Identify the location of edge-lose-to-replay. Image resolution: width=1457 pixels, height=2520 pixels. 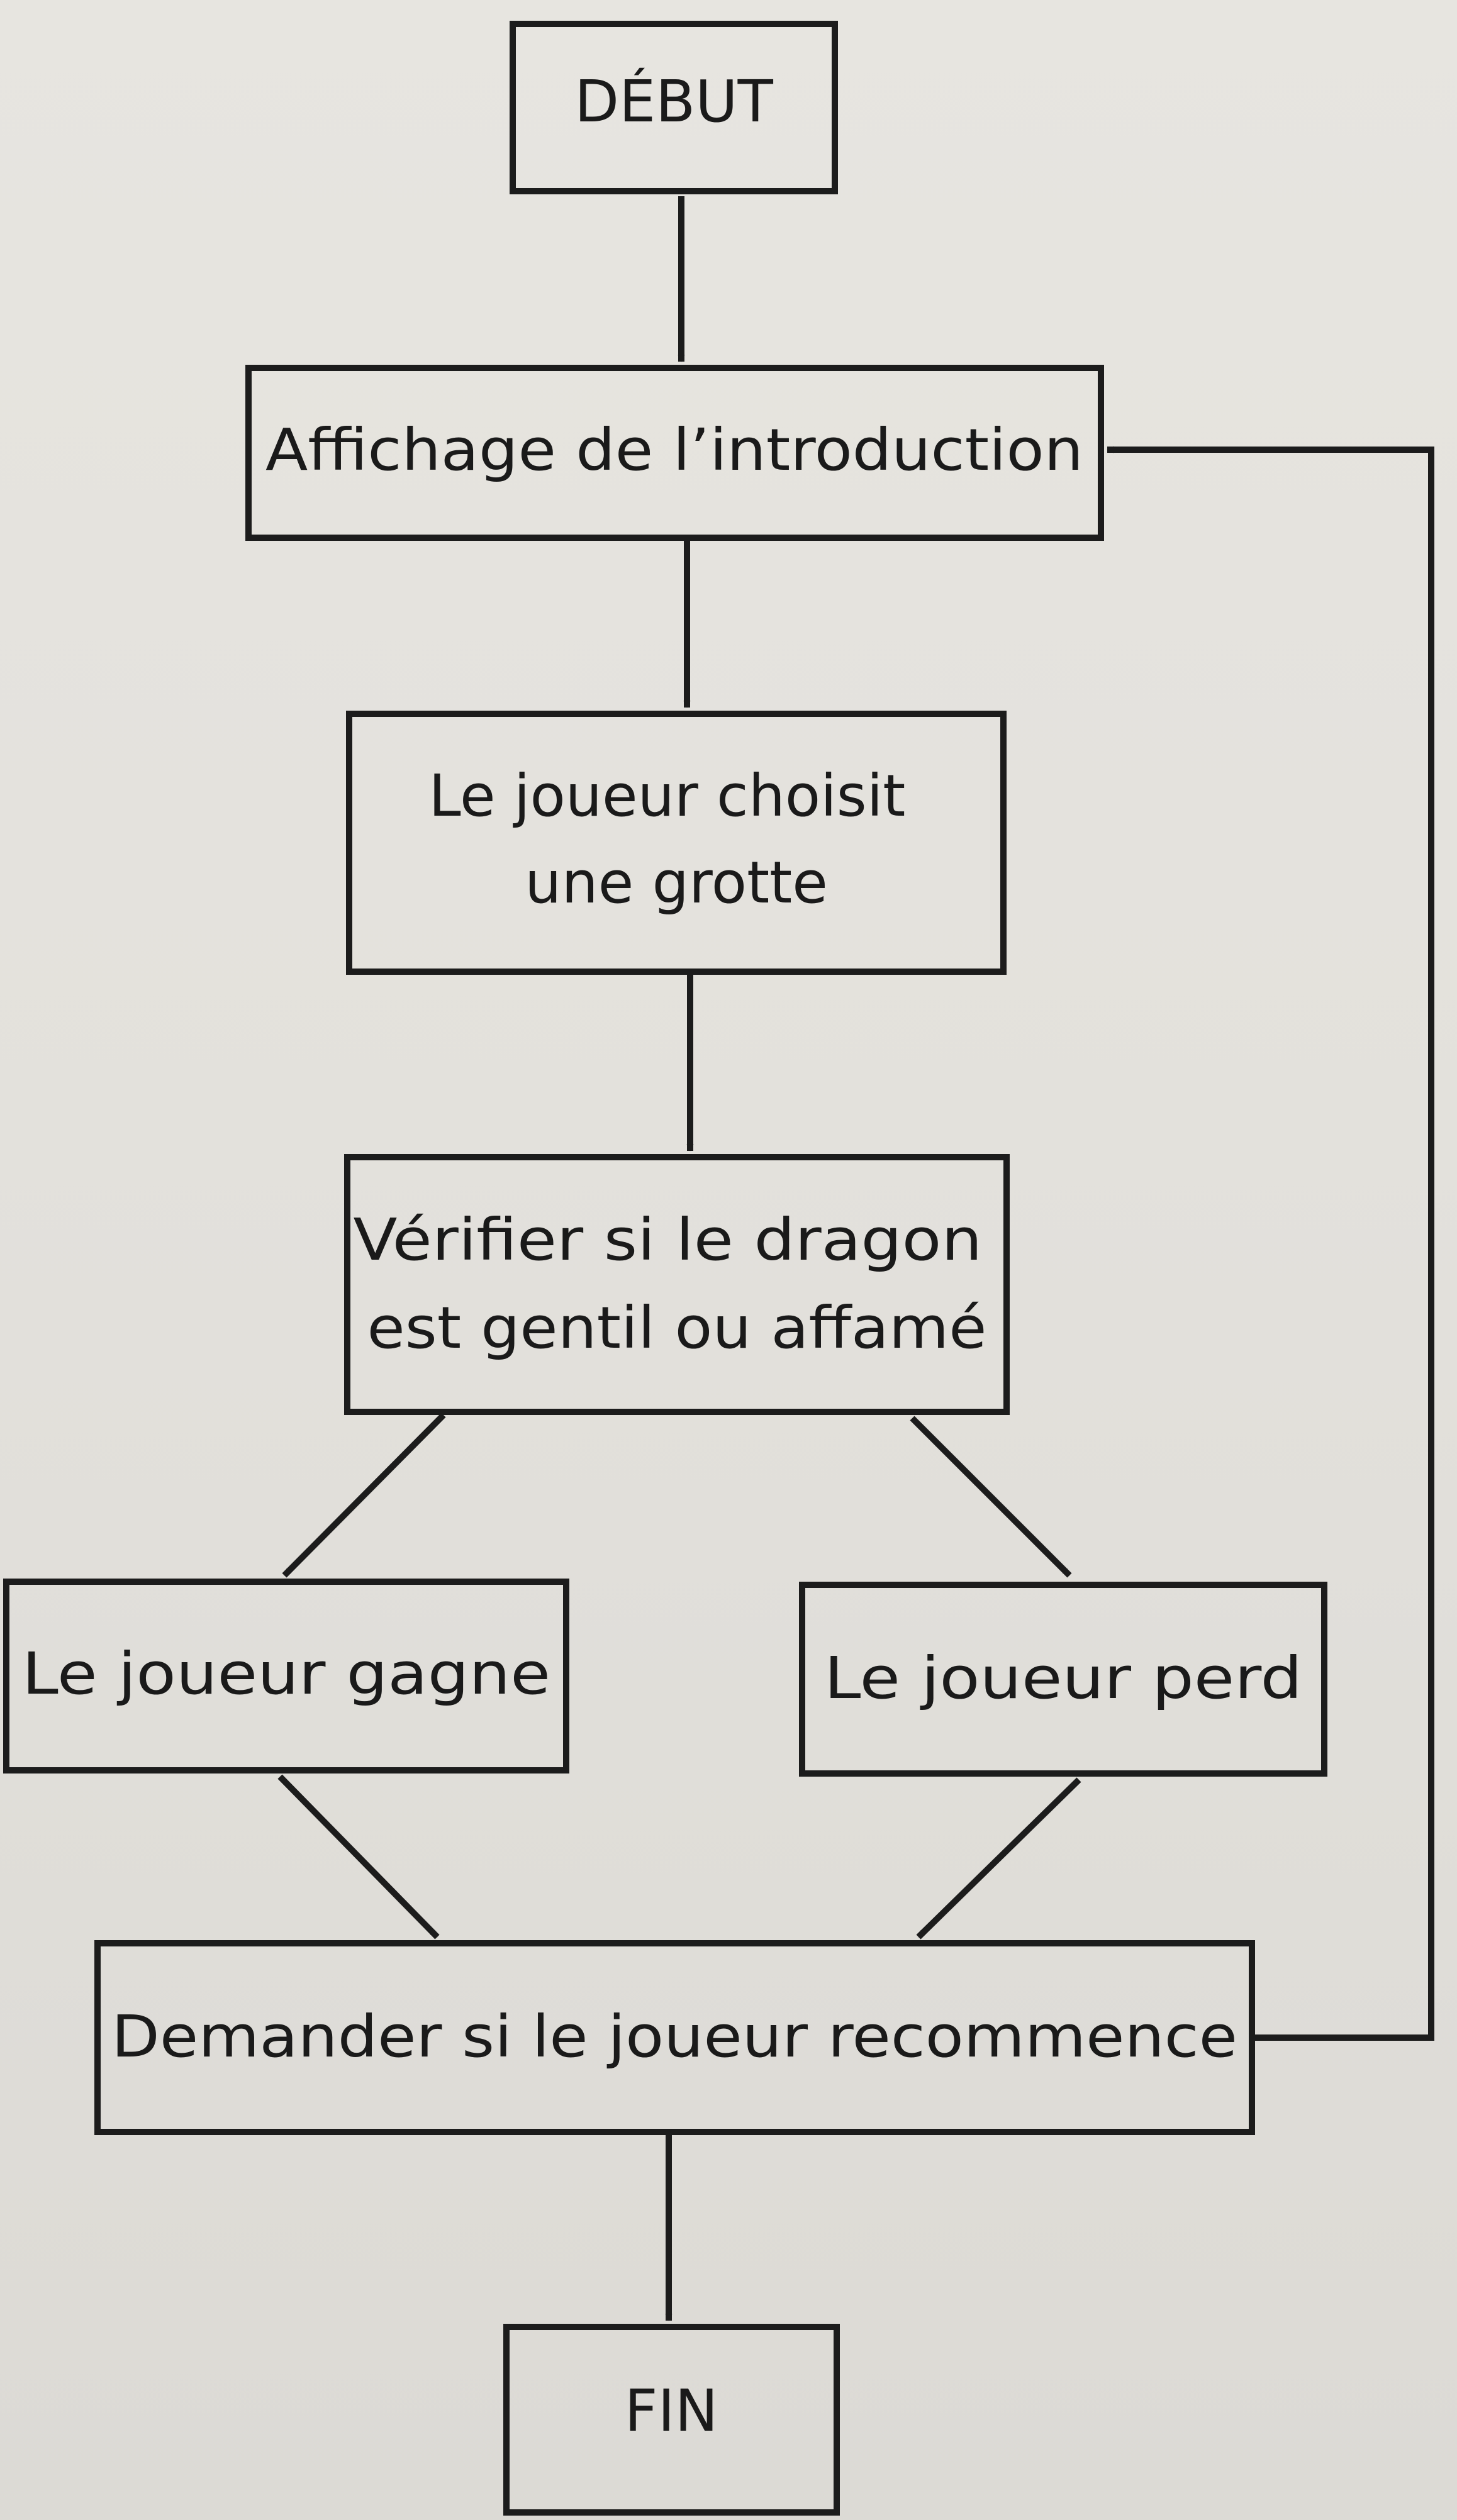
(999, 1858).